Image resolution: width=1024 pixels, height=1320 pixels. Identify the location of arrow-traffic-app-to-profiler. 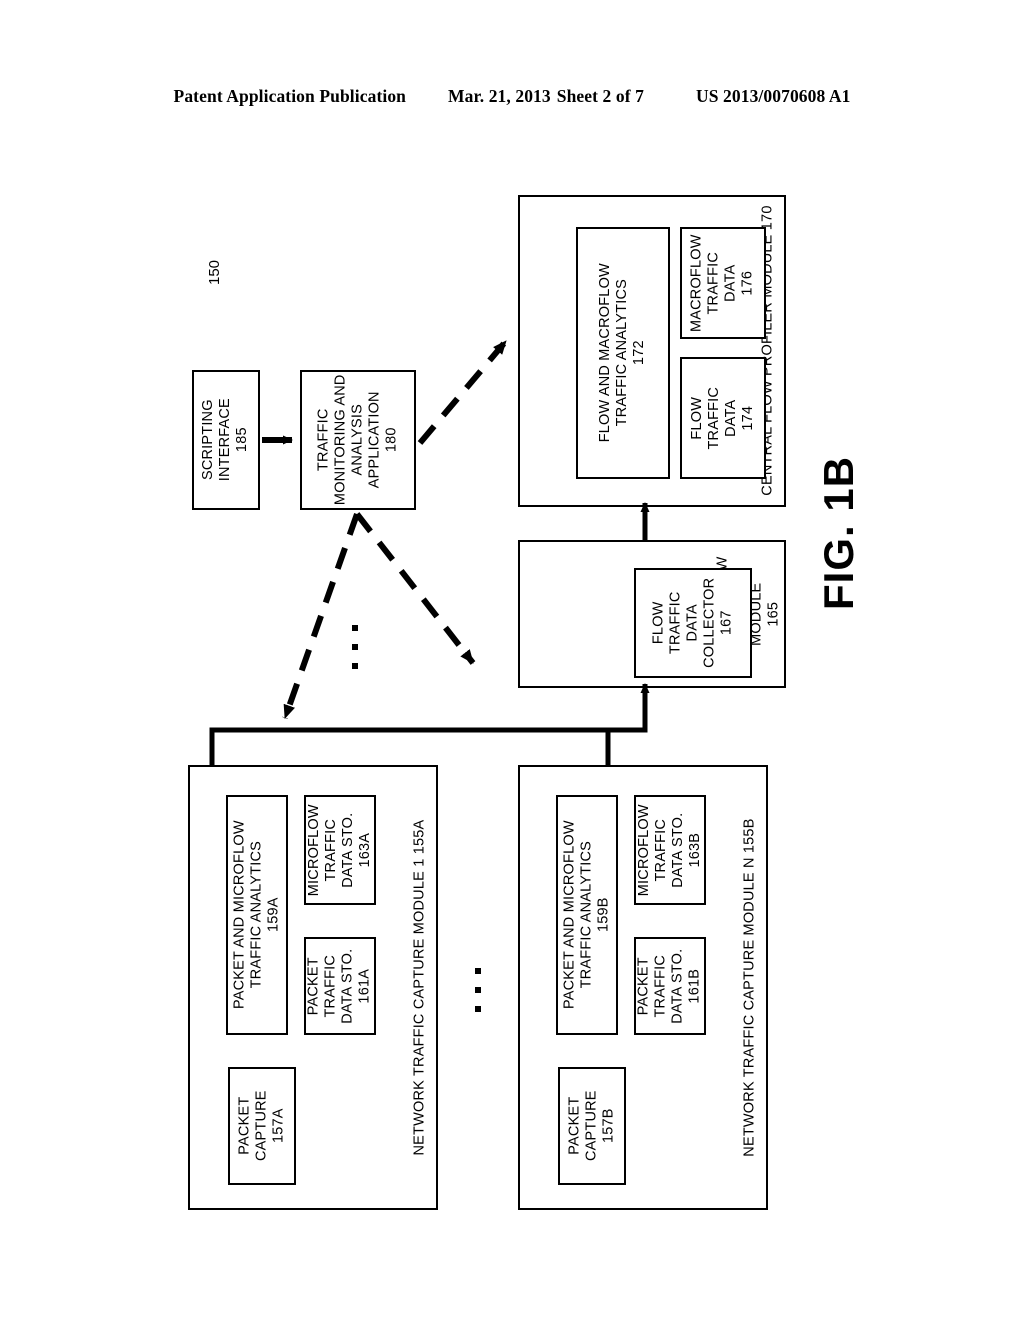
(463, 392).